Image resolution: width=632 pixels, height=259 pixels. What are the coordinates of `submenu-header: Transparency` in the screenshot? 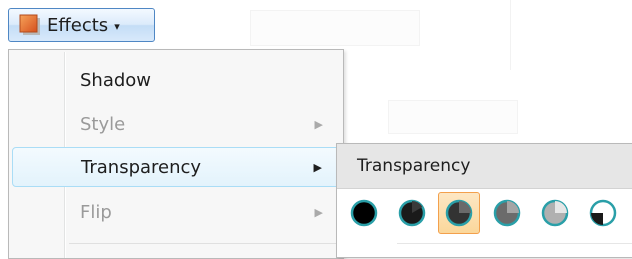 It's located at (484, 166).